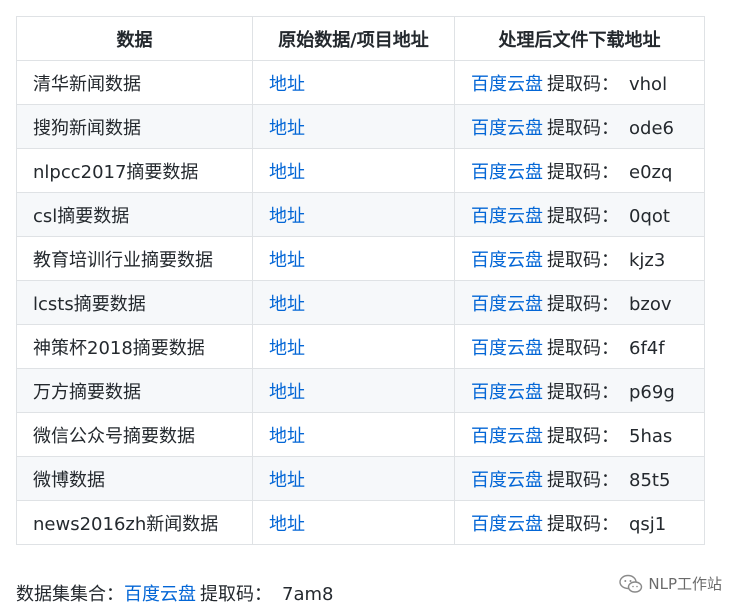 The height and width of the screenshot is (615, 744). Describe the element at coordinates (126, 524) in the screenshot. I see `dataset-name-text: news2016zh新闻数据` at that location.